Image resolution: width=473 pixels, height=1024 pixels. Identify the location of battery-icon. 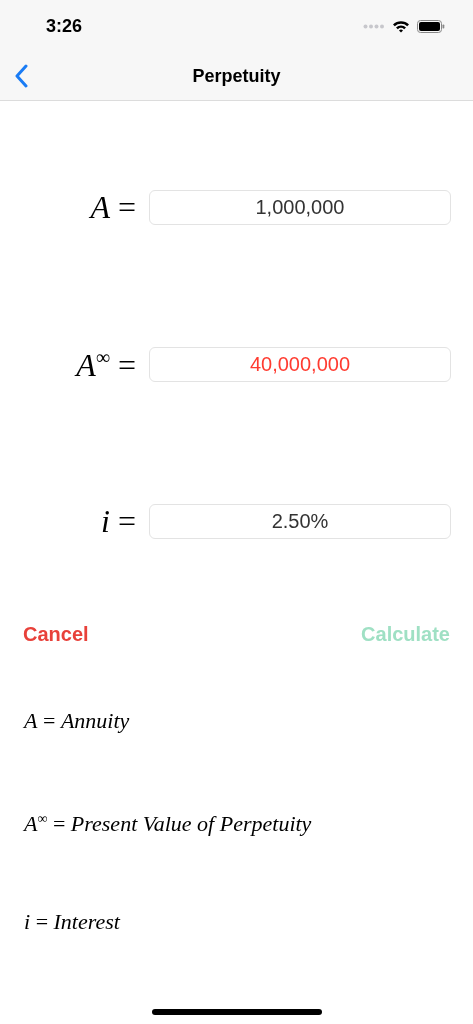
(431, 26).